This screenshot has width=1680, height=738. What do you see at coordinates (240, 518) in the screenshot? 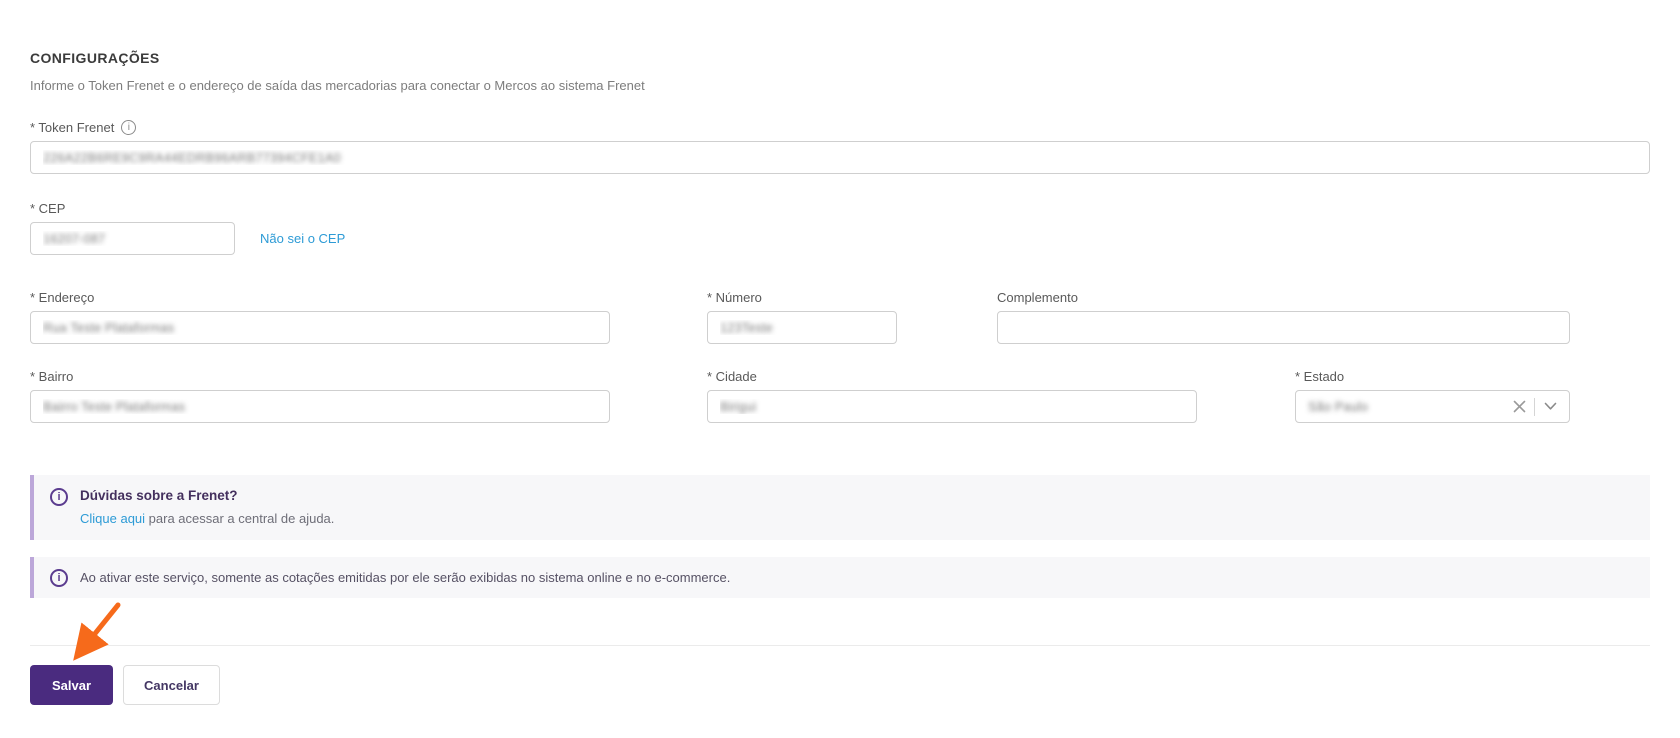
I see `infobox-body-text: para acessar a central de ajuda.` at bounding box center [240, 518].